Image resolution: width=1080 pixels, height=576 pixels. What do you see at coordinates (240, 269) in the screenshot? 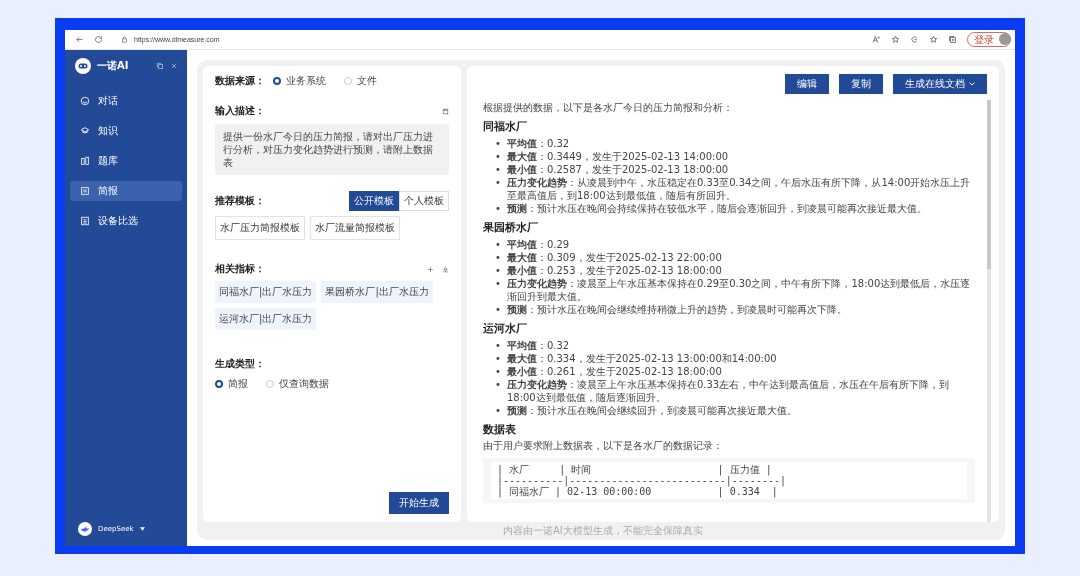
I see `field-label: 相关指标：` at bounding box center [240, 269].